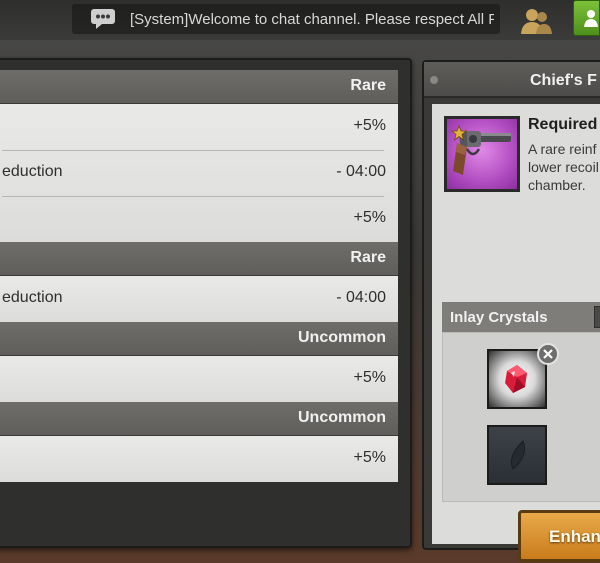 This screenshot has width=600, height=563. What do you see at coordinates (563, 80) in the screenshot?
I see `panel-title: Chief's F` at bounding box center [563, 80].